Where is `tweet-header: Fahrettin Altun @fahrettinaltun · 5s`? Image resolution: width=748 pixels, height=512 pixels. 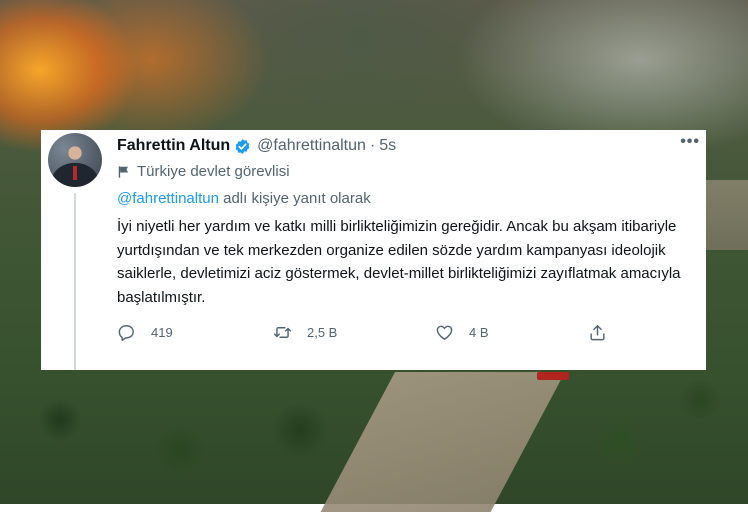 tweet-header: Fahrettin Altun @fahrettinaltun · 5s is located at coordinates (256, 146).